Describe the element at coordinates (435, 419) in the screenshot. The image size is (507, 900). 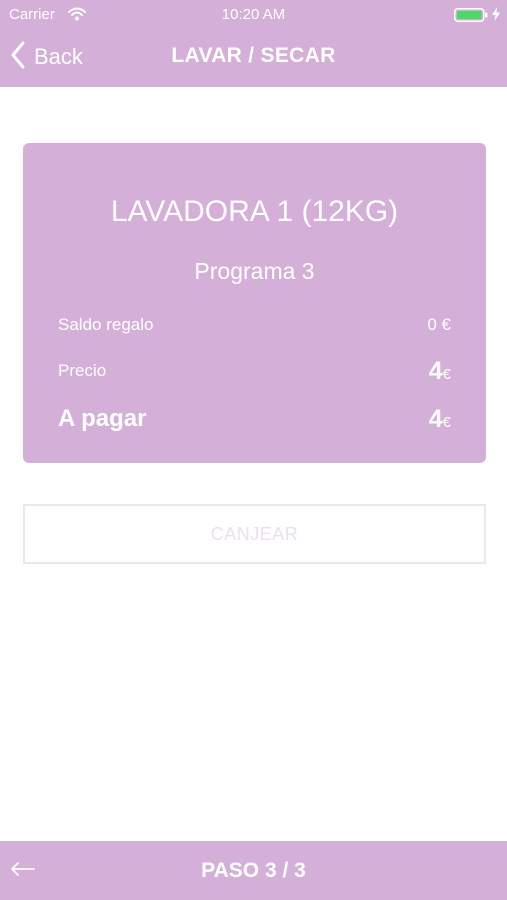
I see `amount-due-amount: 4` at that location.